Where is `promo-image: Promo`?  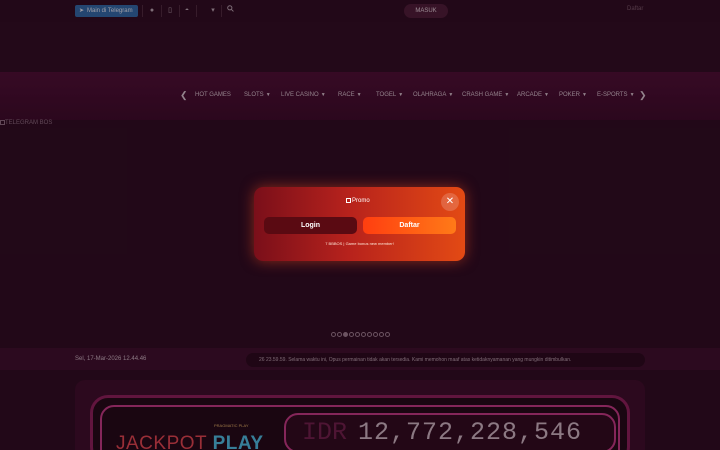 promo-image: Promo is located at coordinates (358, 201).